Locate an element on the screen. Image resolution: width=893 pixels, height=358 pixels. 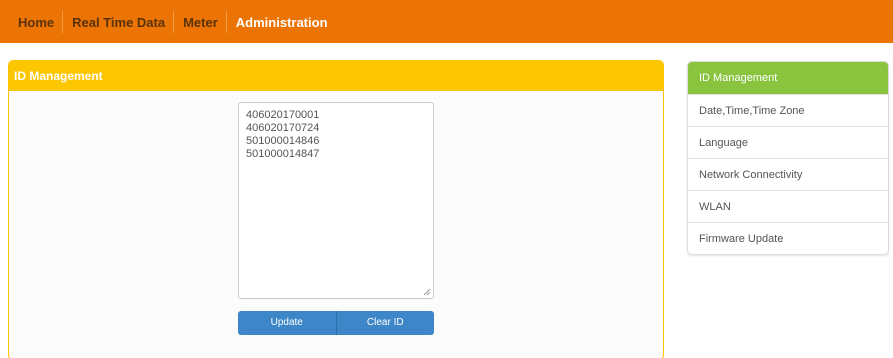
nav-home: Home is located at coordinates (36, 22).